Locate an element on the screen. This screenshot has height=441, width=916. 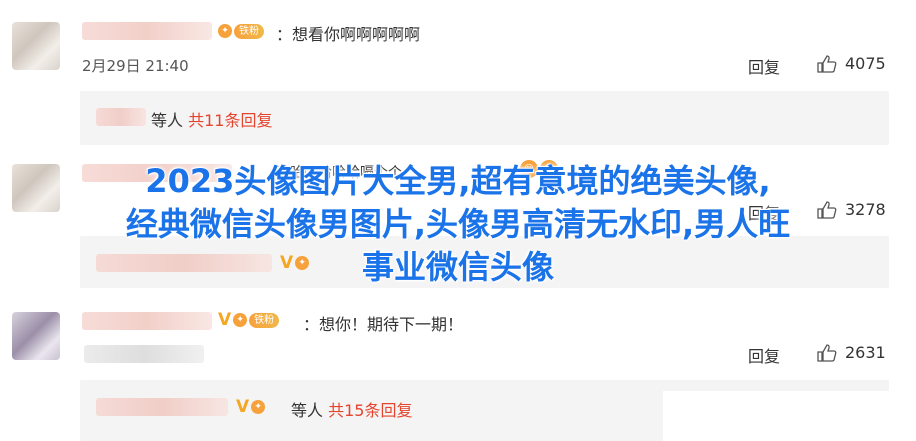
like-count: 4075 is located at coordinates (865, 63).